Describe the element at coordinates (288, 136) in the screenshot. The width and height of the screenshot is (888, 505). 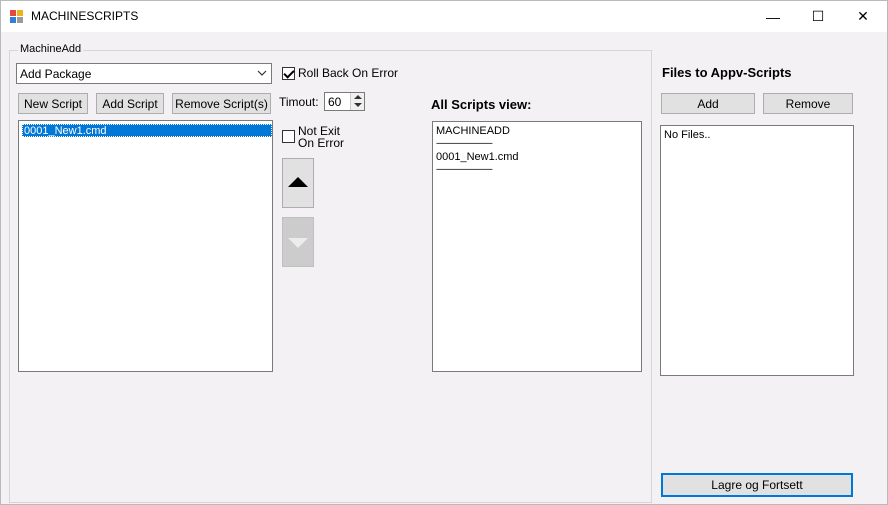
I see `not-exit-checkbox` at that location.